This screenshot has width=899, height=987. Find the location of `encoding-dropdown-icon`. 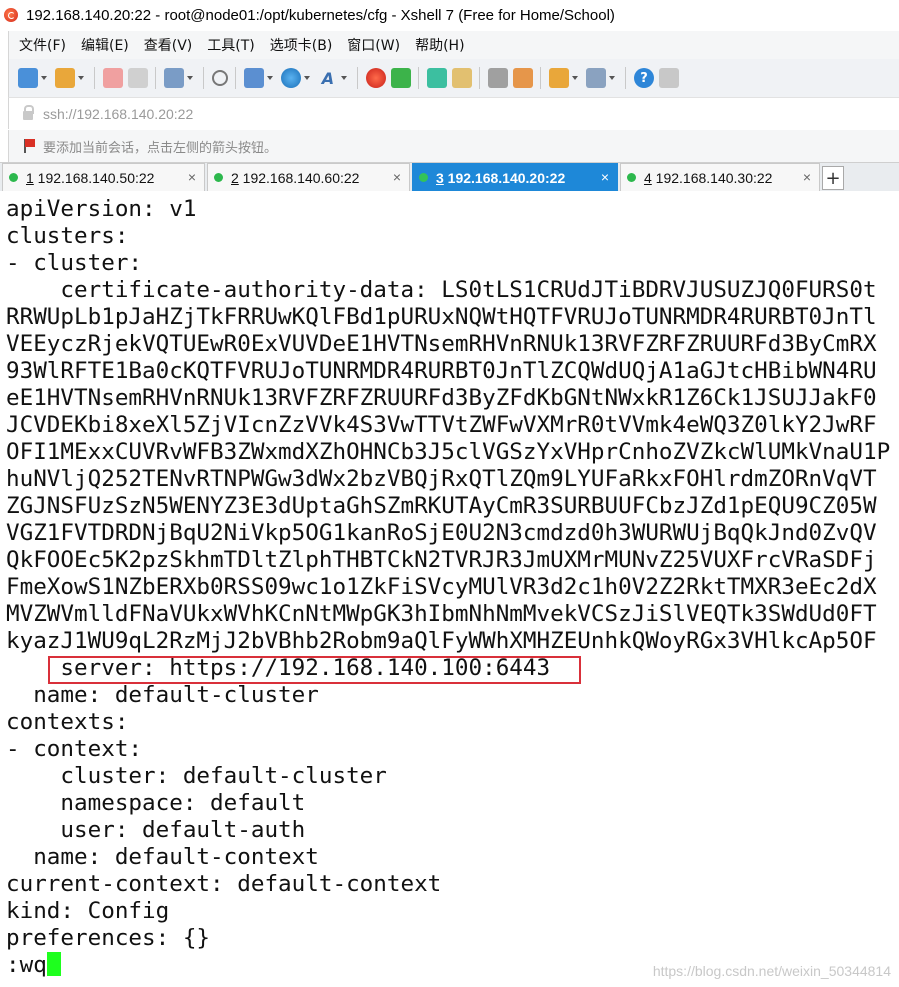

encoding-dropdown-icon is located at coordinates (307, 78).